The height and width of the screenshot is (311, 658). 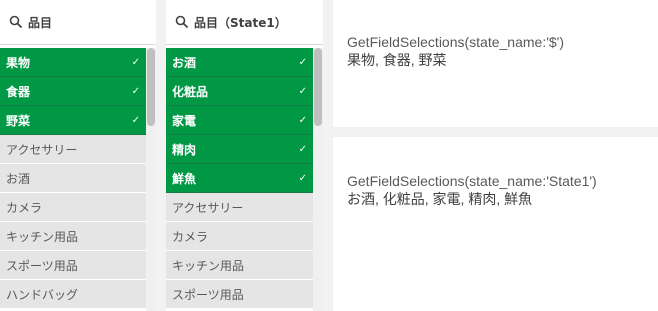 What do you see at coordinates (240, 22) in the screenshot?
I see `listbox-title: 品目（State1）` at bounding box center [240, 22].